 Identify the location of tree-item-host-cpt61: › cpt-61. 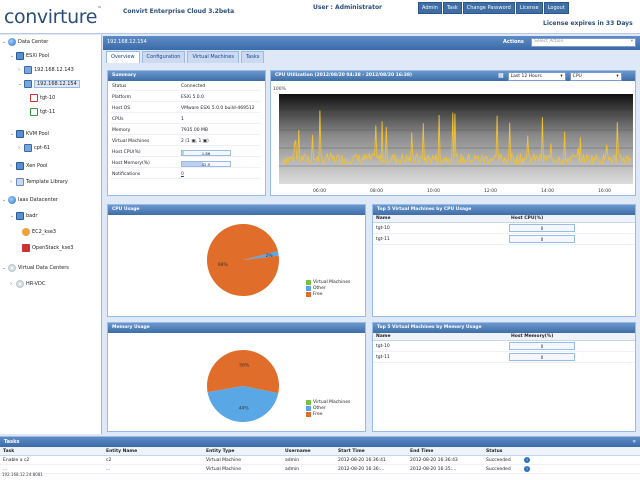
(34, 148).